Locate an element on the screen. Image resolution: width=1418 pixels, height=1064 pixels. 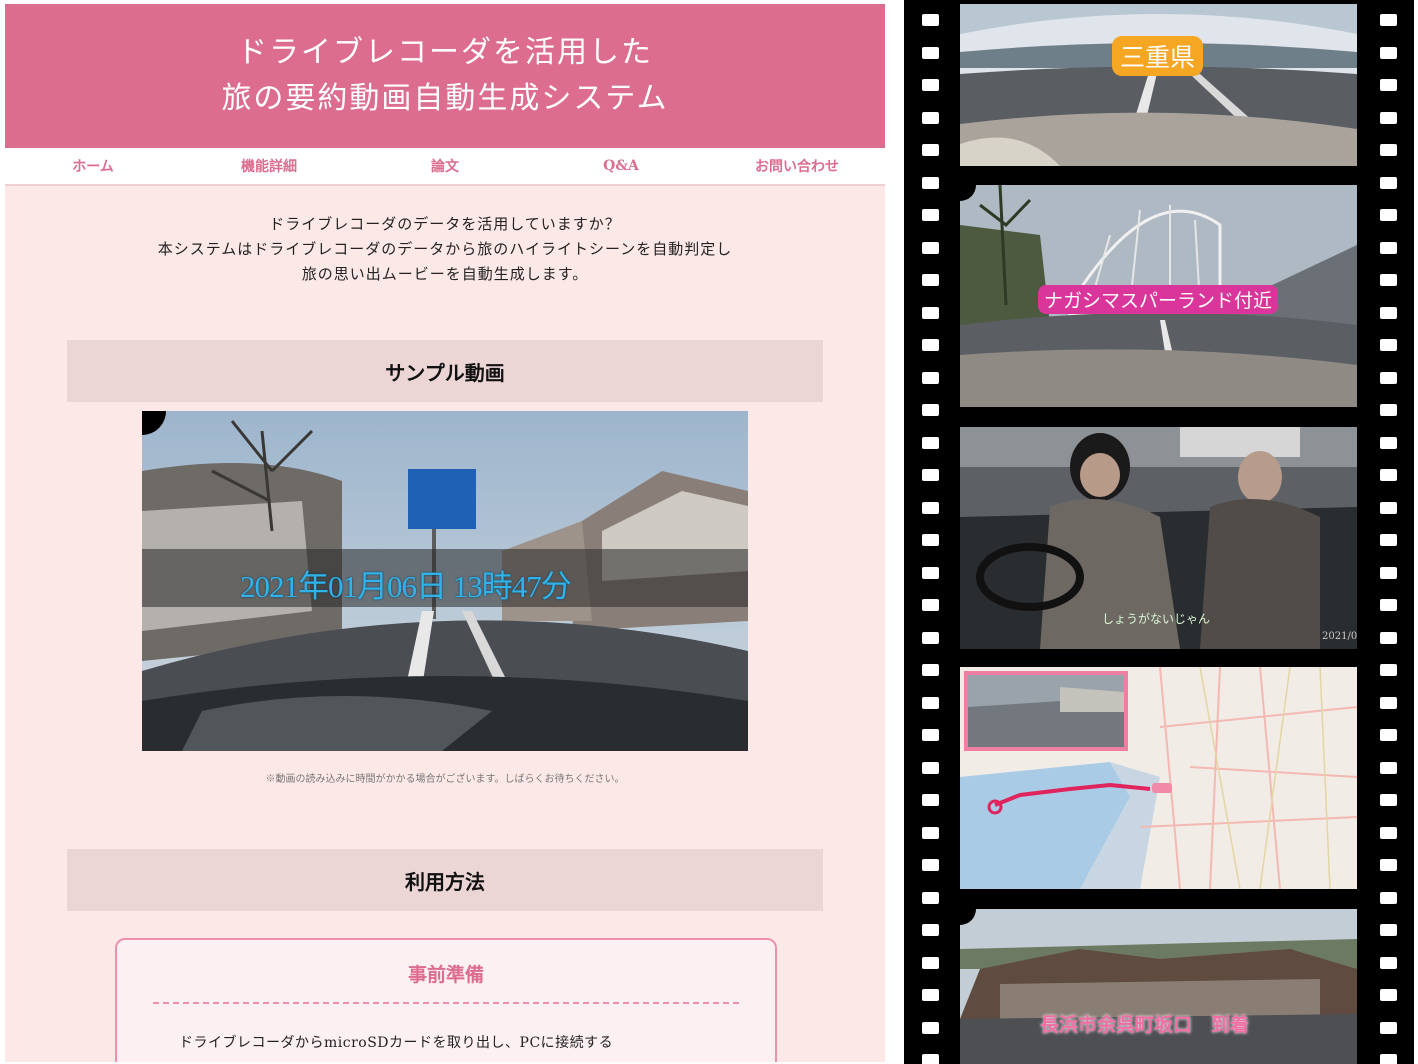
caption-mie: 三重県 is located at coordinates (1158, 56).